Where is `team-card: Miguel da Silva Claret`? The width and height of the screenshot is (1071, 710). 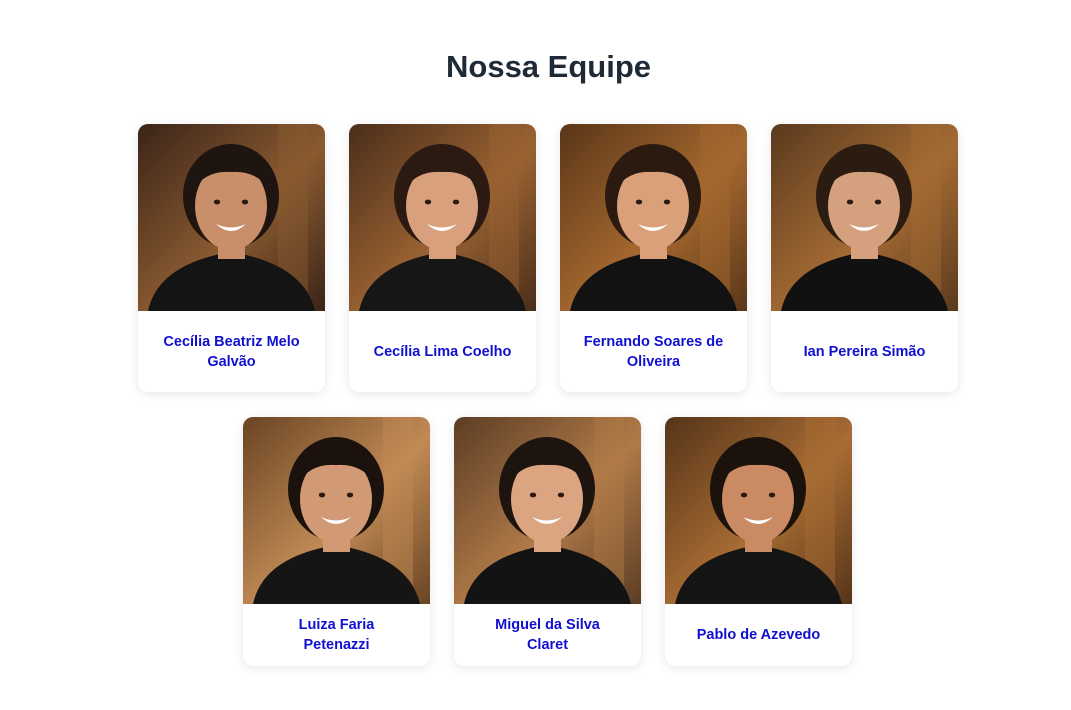
team-card: Miguel da Silva Claret is located at coordinates (547, 541).